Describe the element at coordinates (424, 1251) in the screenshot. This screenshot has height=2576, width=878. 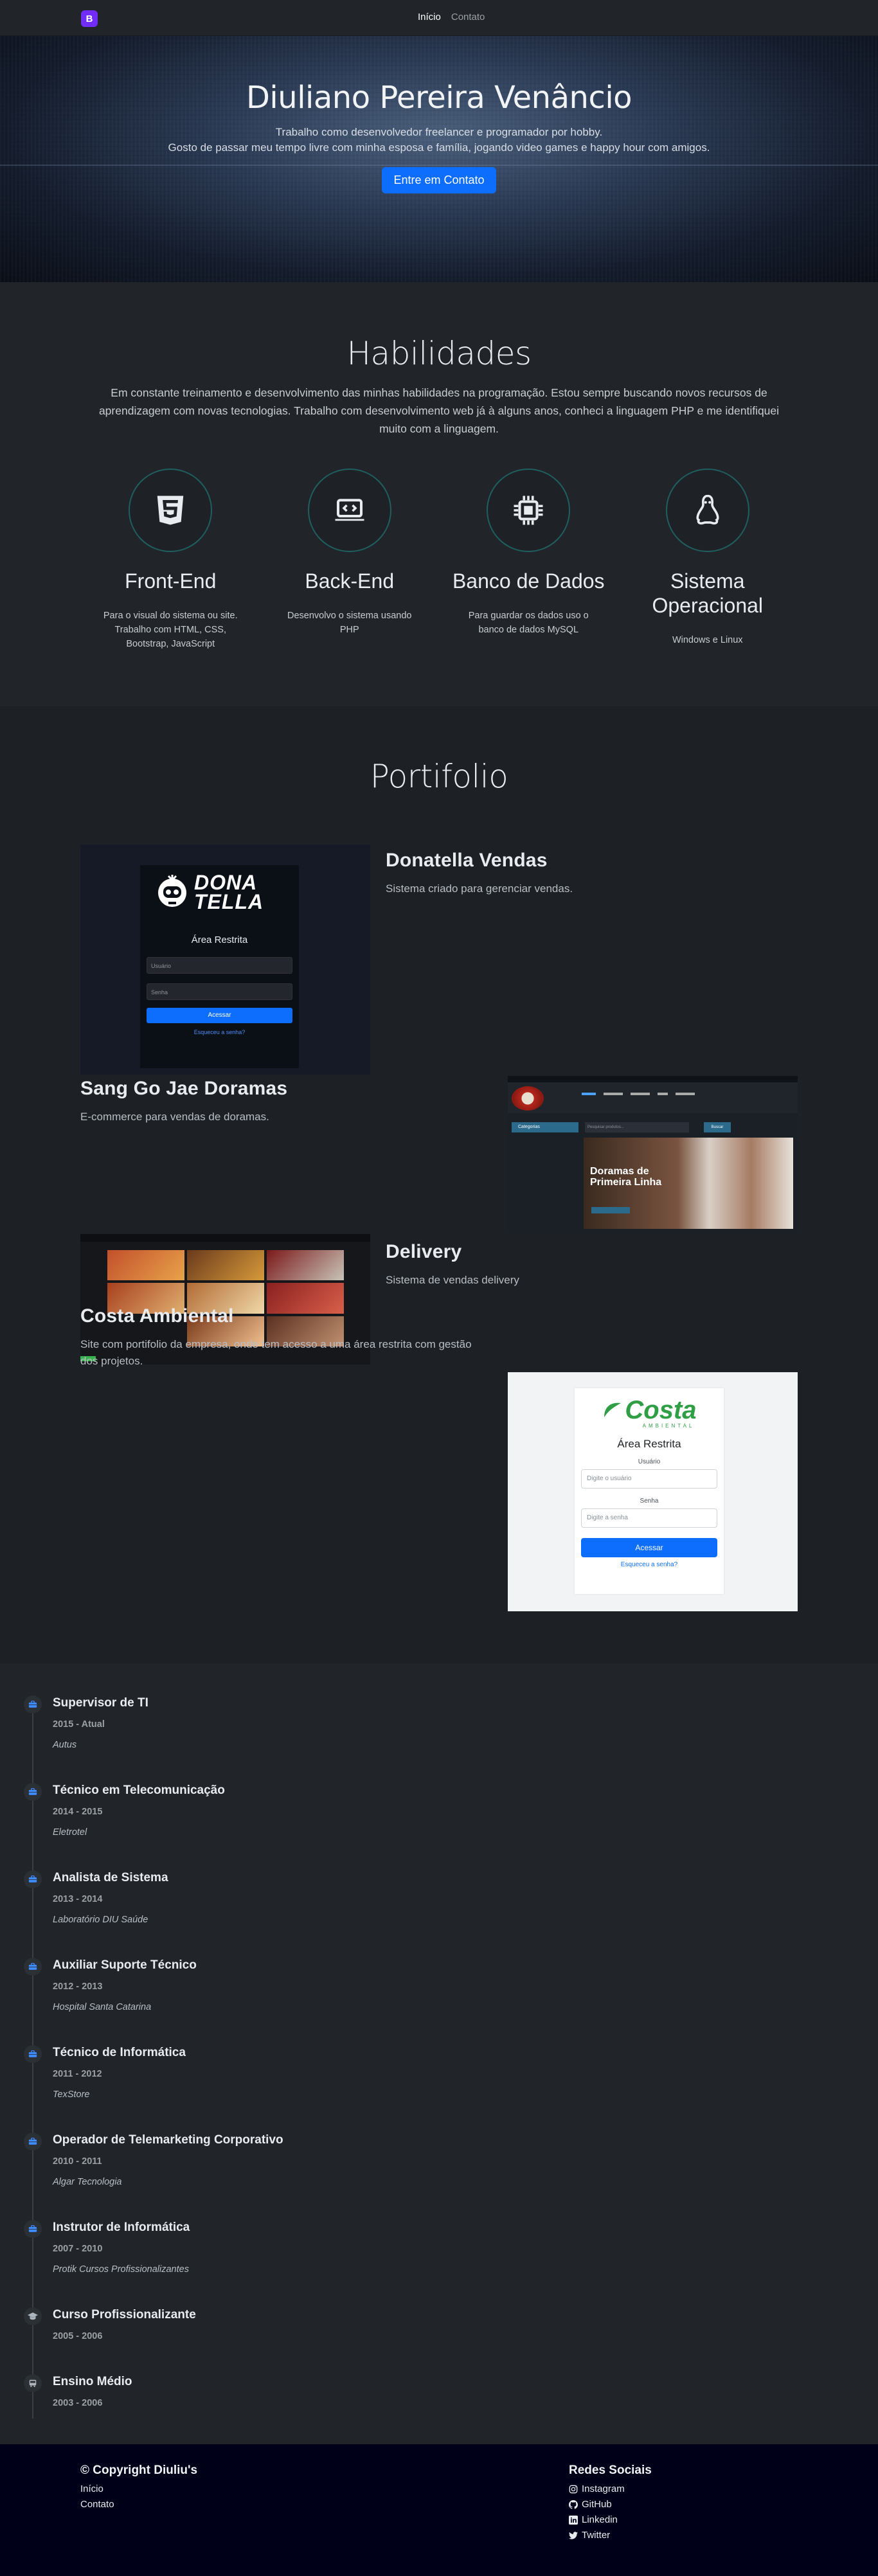
I see `project-title: Delivery` at that location.